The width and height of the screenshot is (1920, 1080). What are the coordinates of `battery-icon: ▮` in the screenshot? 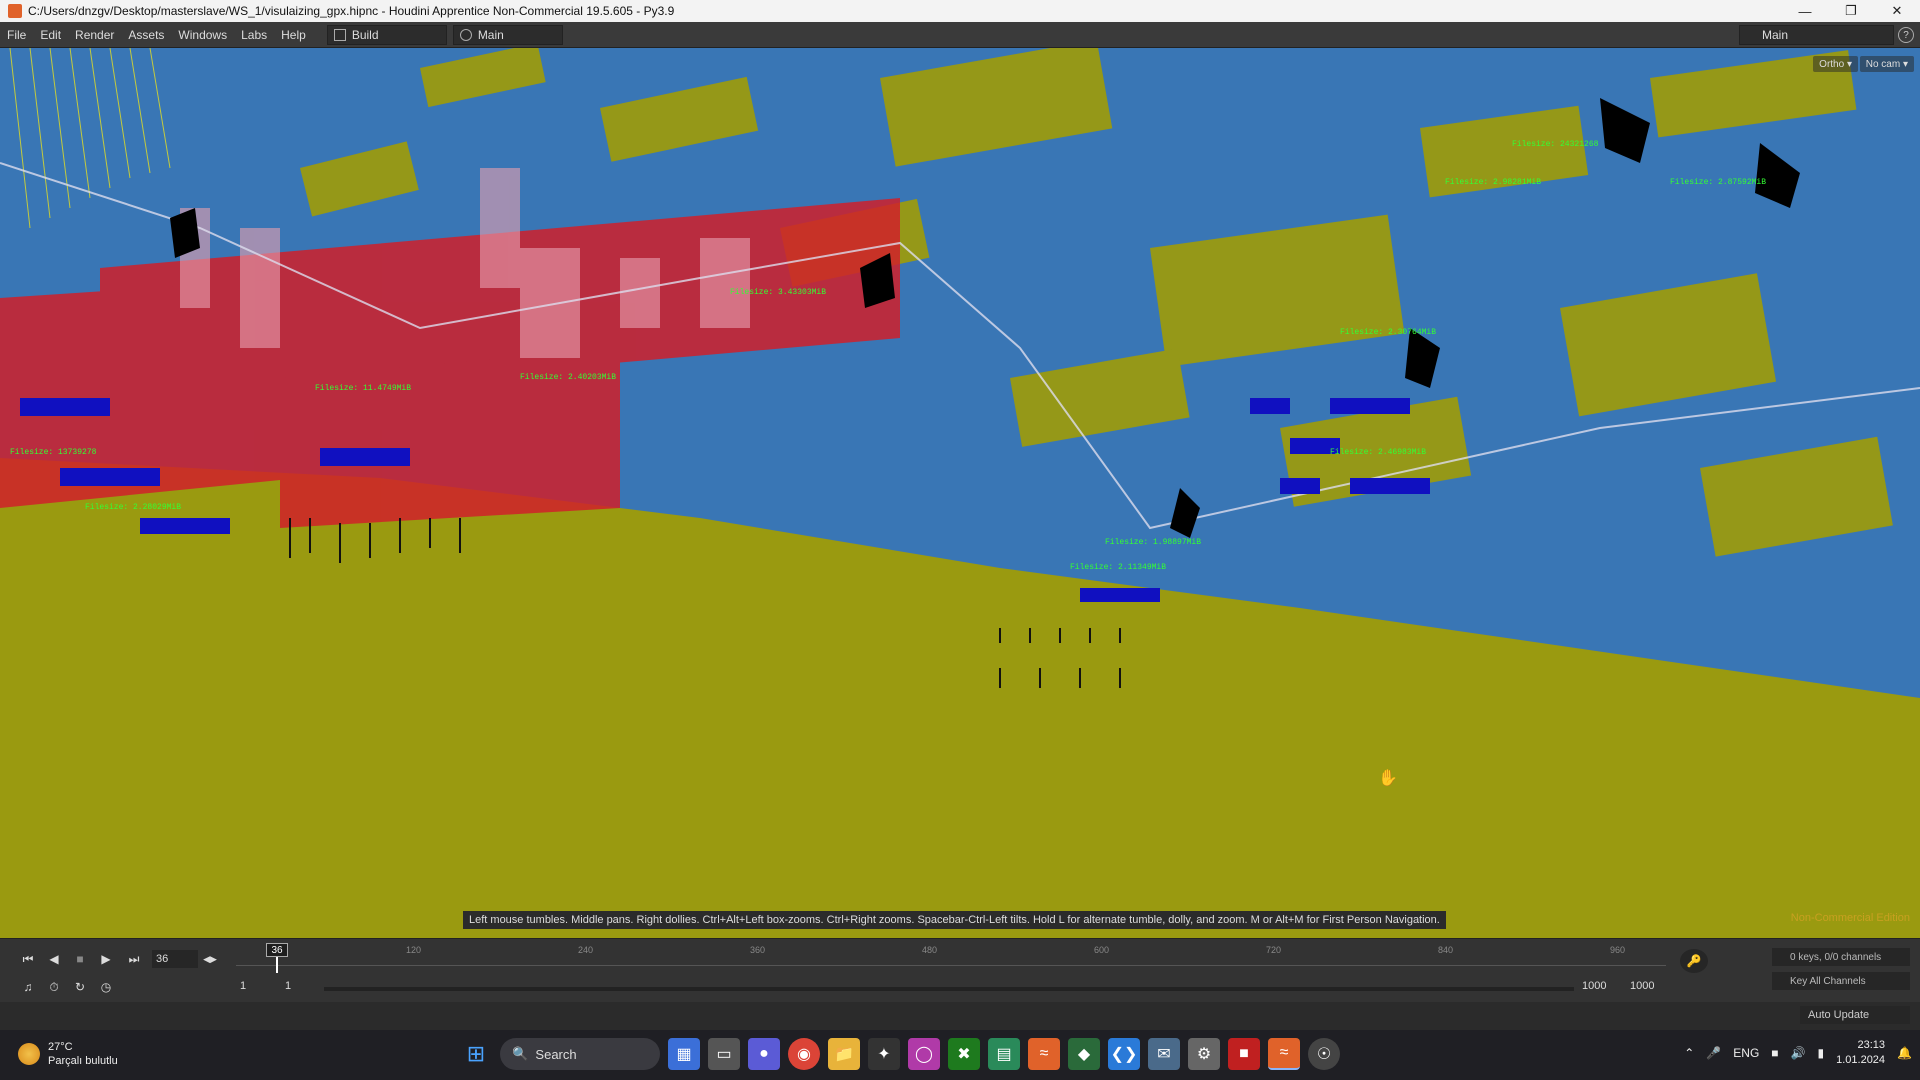 It's located at (1821, 1053).